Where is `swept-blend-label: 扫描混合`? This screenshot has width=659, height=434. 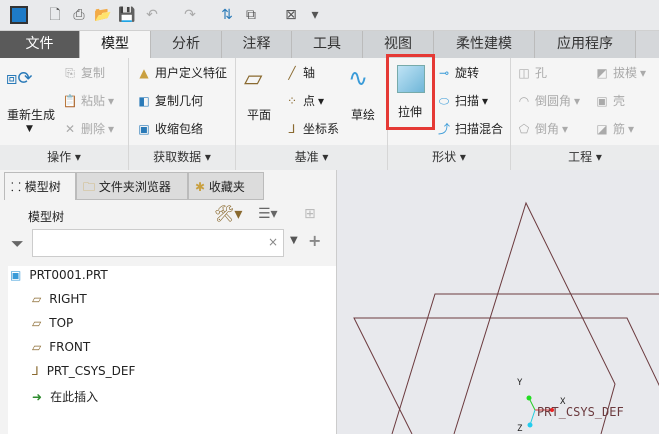
swept-blend-label: 扫描混合 is located at coordinates (479, 129).